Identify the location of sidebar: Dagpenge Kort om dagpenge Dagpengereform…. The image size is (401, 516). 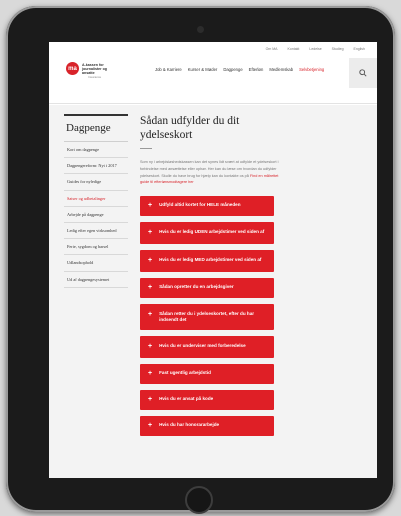
(96, 201).